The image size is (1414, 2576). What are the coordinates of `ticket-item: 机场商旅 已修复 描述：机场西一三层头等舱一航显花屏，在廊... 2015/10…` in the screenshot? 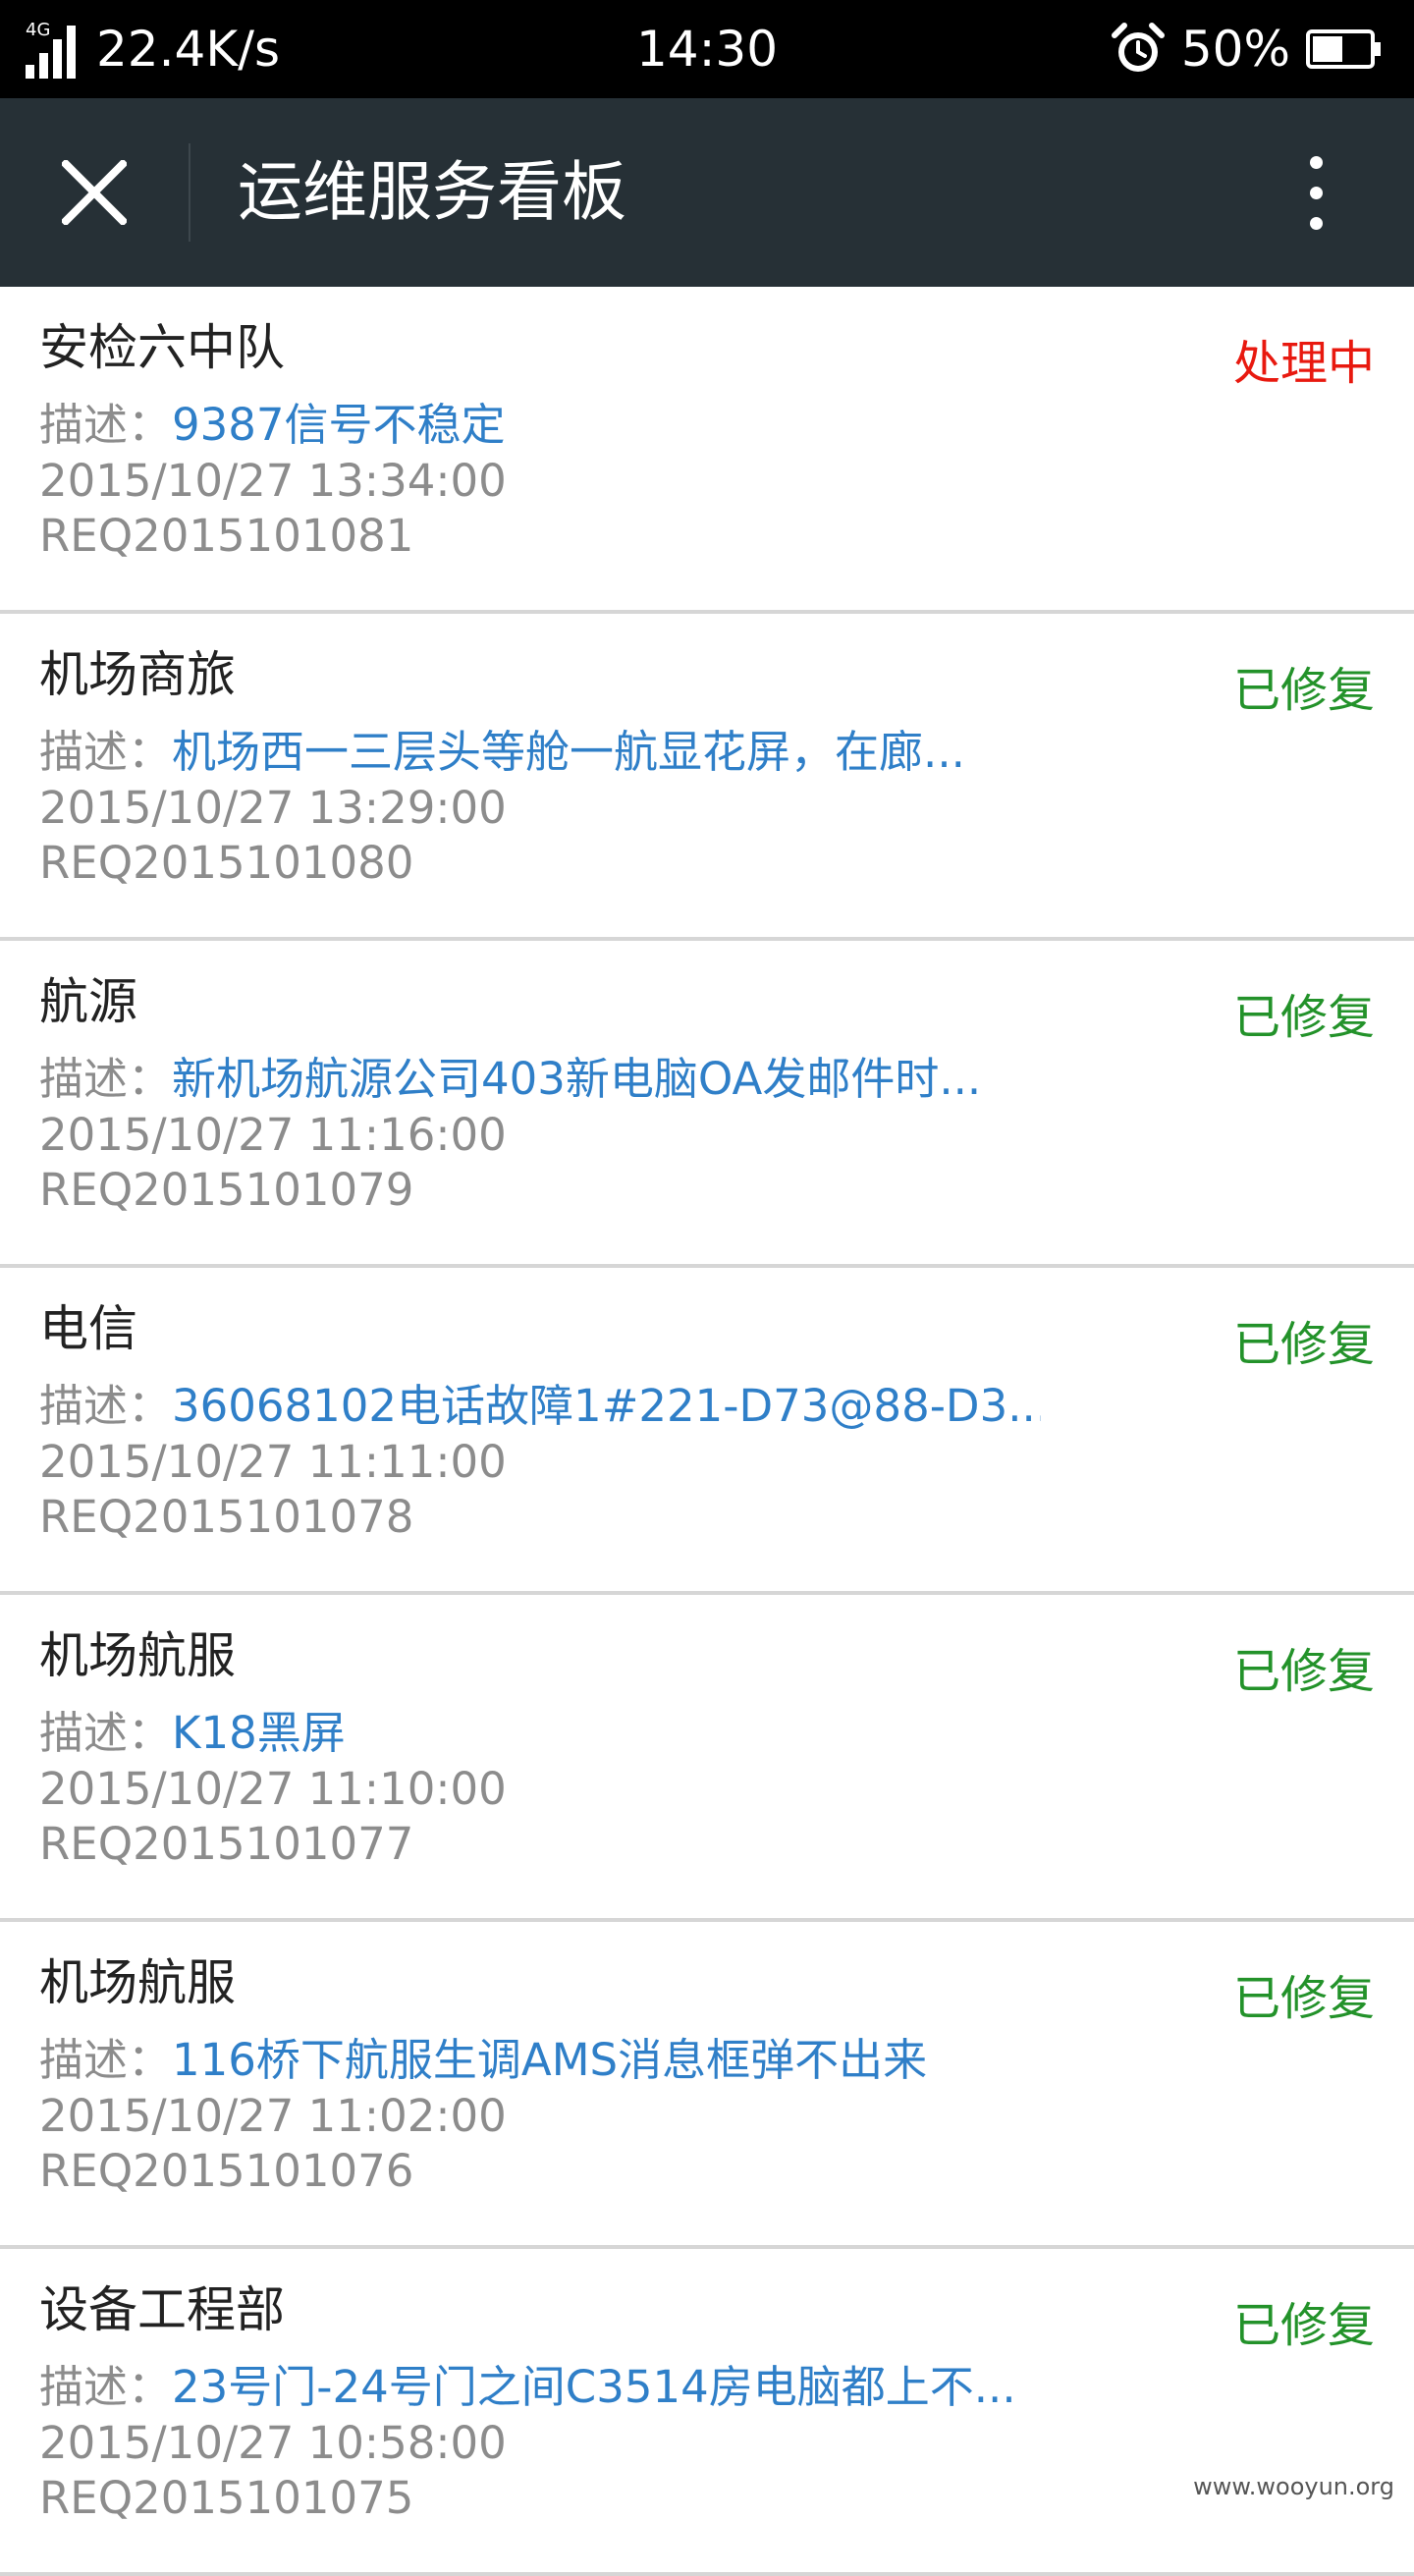 It's located at (707, 777).